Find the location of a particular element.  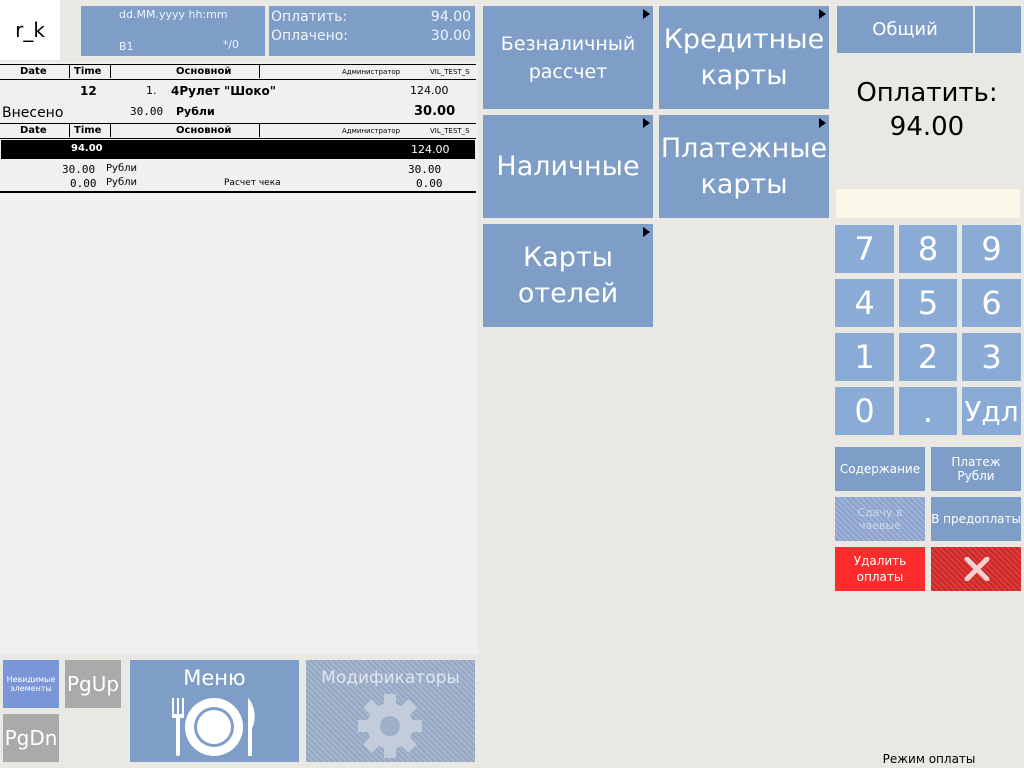

check-divider is located at coordinates (238, 192).